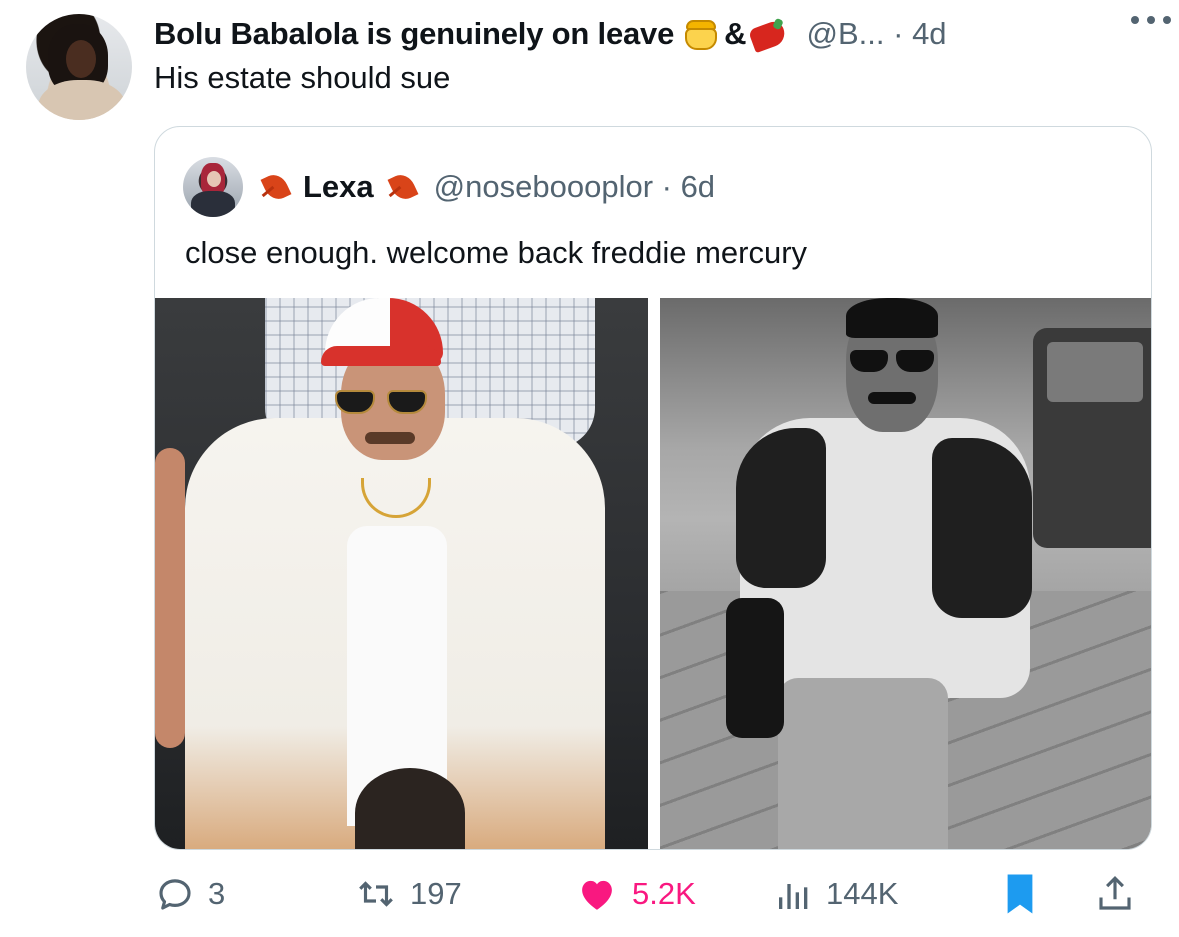 Image resolution: width=1179 pixels, height=937 pixels. Describe the element at coordinates (862, 893) in the screenshot. I see `views-count: 144K` at that location.